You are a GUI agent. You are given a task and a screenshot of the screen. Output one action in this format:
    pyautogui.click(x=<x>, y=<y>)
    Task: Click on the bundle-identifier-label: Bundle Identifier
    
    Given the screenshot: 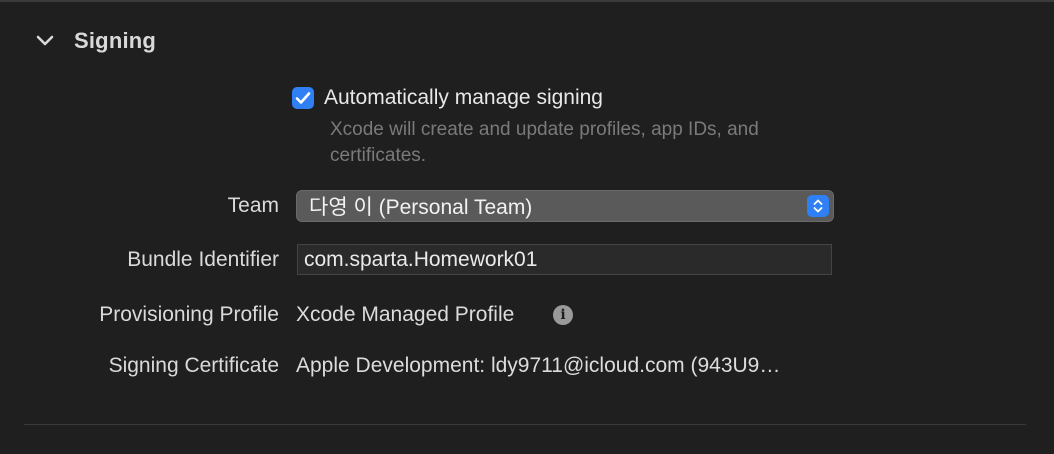 What is the action you would take?
    pyautogui.click(x=203, y=259)
    